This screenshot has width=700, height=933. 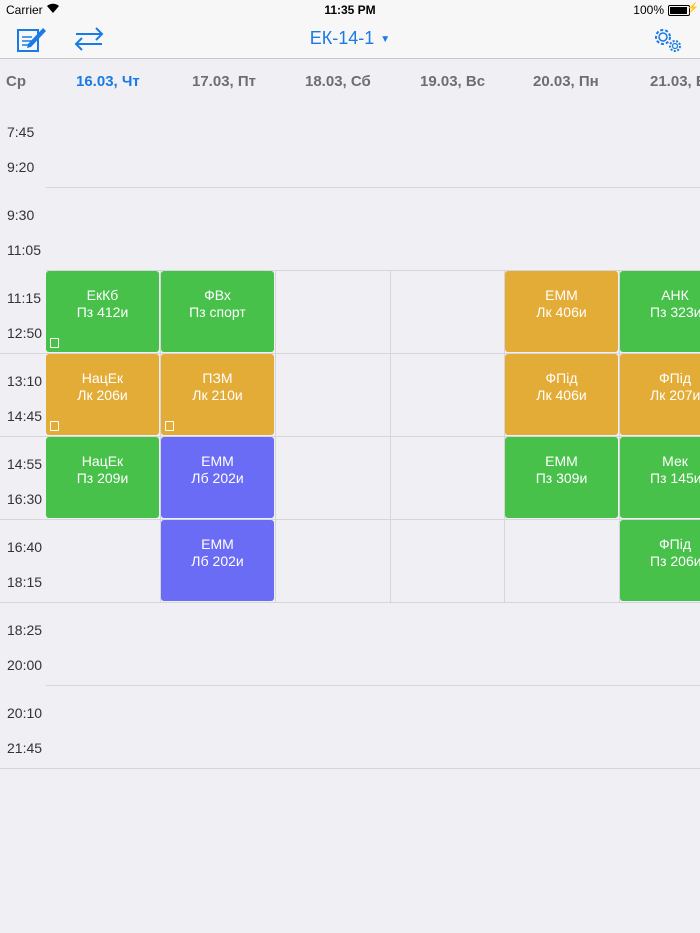 I want to click on lesson-room: Пз спорт, so click(x=217, y=312).